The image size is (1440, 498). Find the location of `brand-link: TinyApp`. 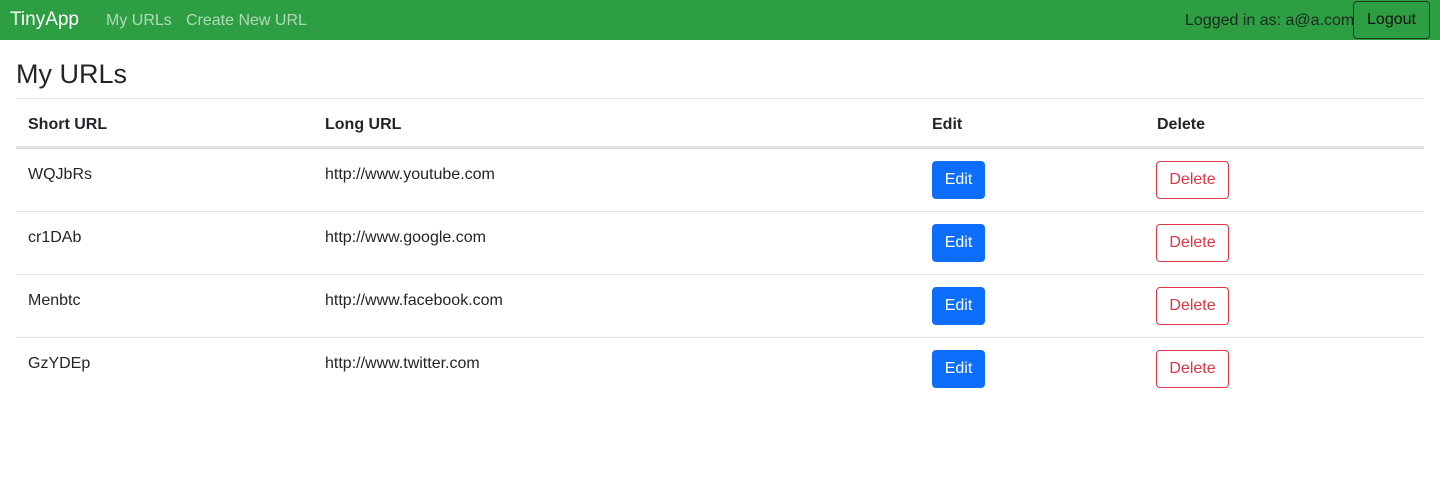

brand-link: TinyApp is located at coordinates (44, 20).